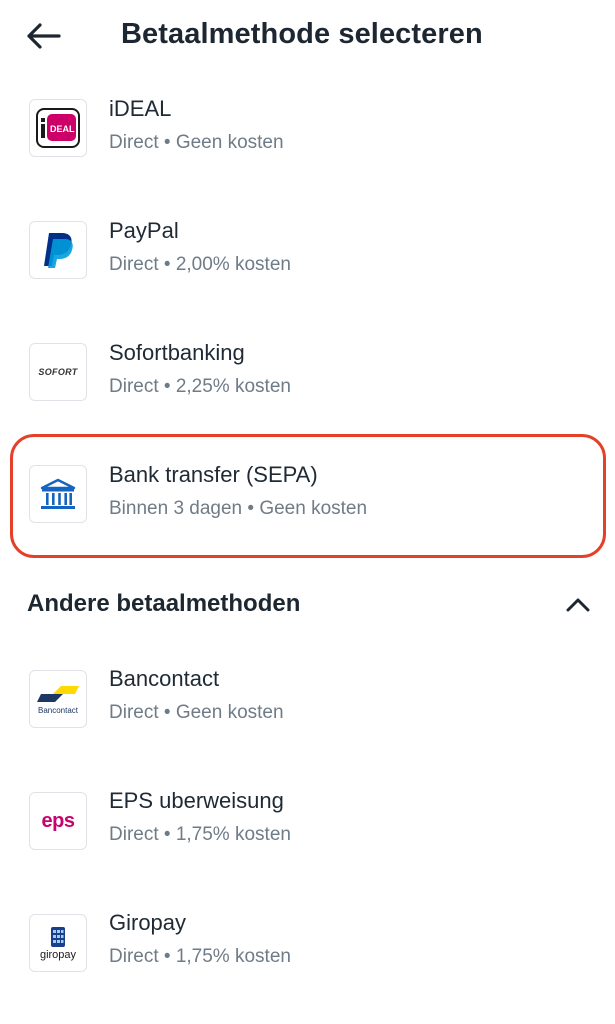  I want to click on method-detail: Direct • 2,25% kosten, so click(200, 386).